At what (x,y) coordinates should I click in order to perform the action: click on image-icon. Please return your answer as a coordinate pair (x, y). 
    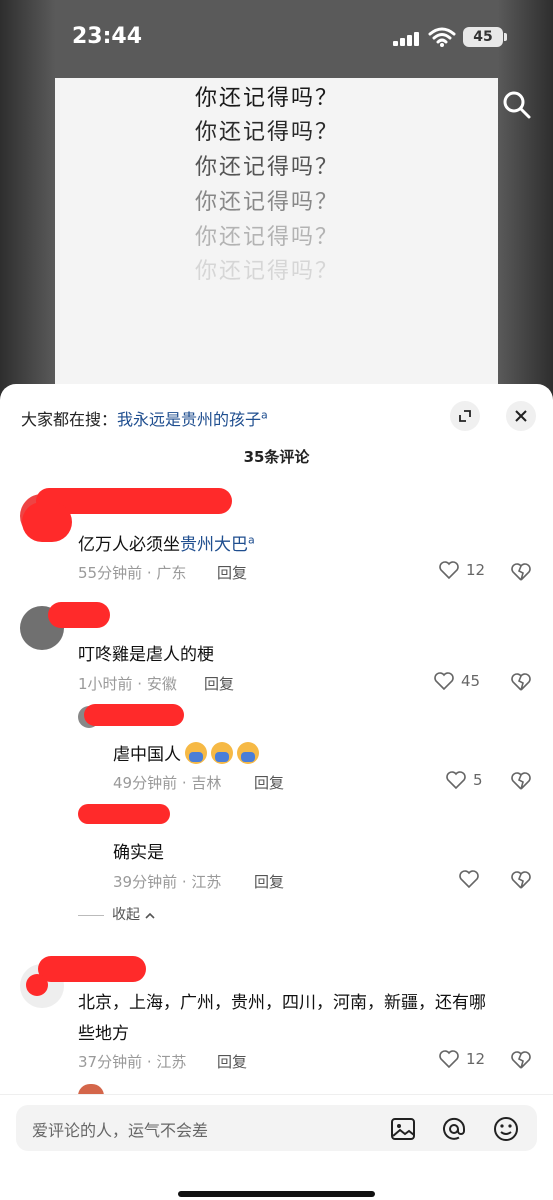
    Looking at the image, I should click on (403, 1129).